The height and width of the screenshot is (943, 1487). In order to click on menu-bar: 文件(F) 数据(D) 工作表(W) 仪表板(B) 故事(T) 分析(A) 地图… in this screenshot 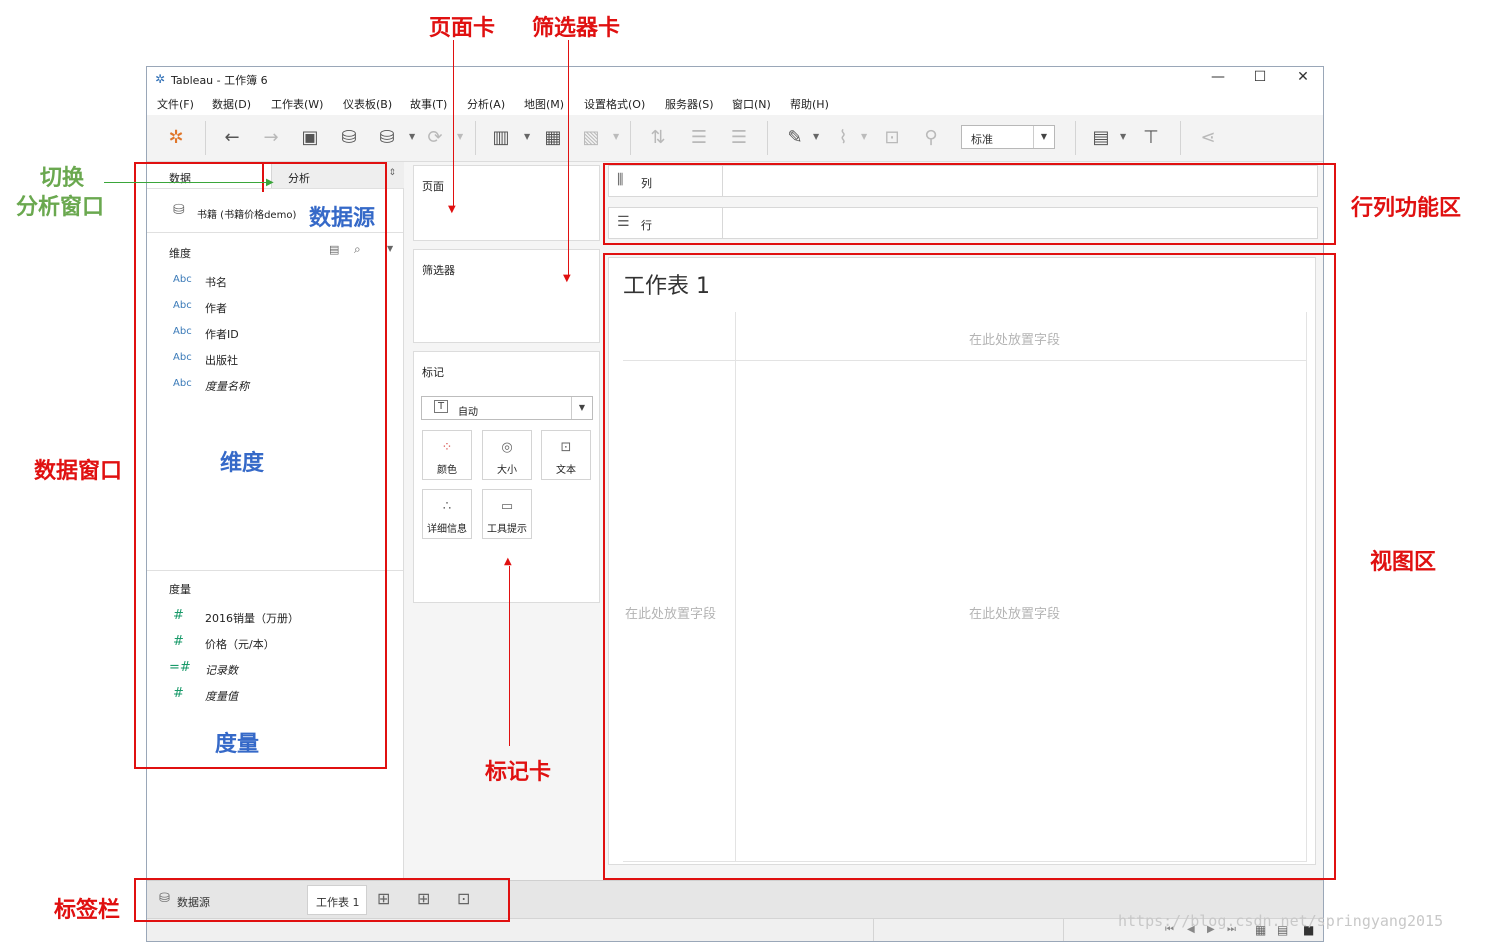, I will do `click(735, 103)`.